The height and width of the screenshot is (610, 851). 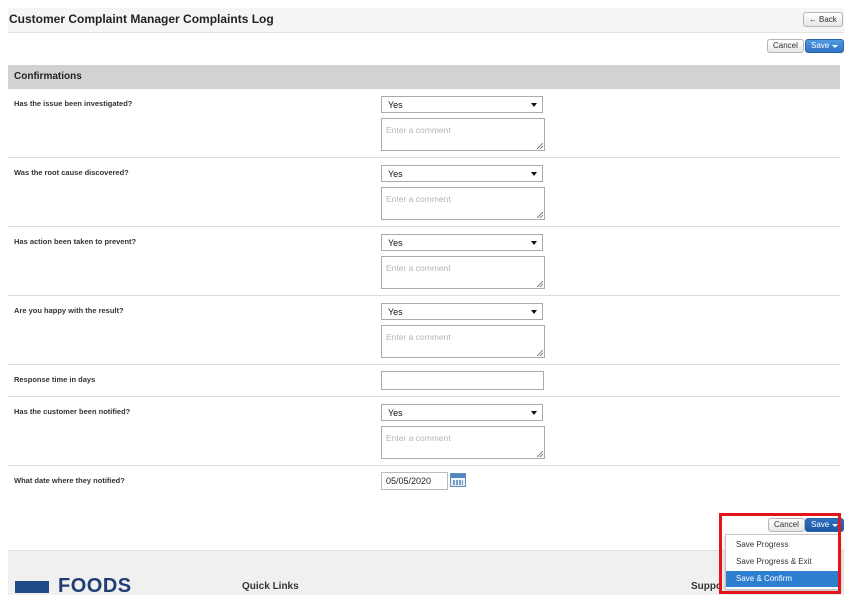 I want to click on calendar-icon, so click(x=458, y=480).